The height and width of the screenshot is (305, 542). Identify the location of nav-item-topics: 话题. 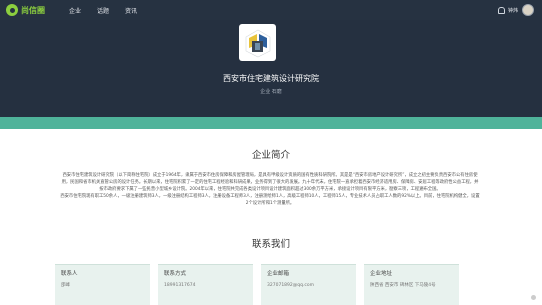
(103, 10).